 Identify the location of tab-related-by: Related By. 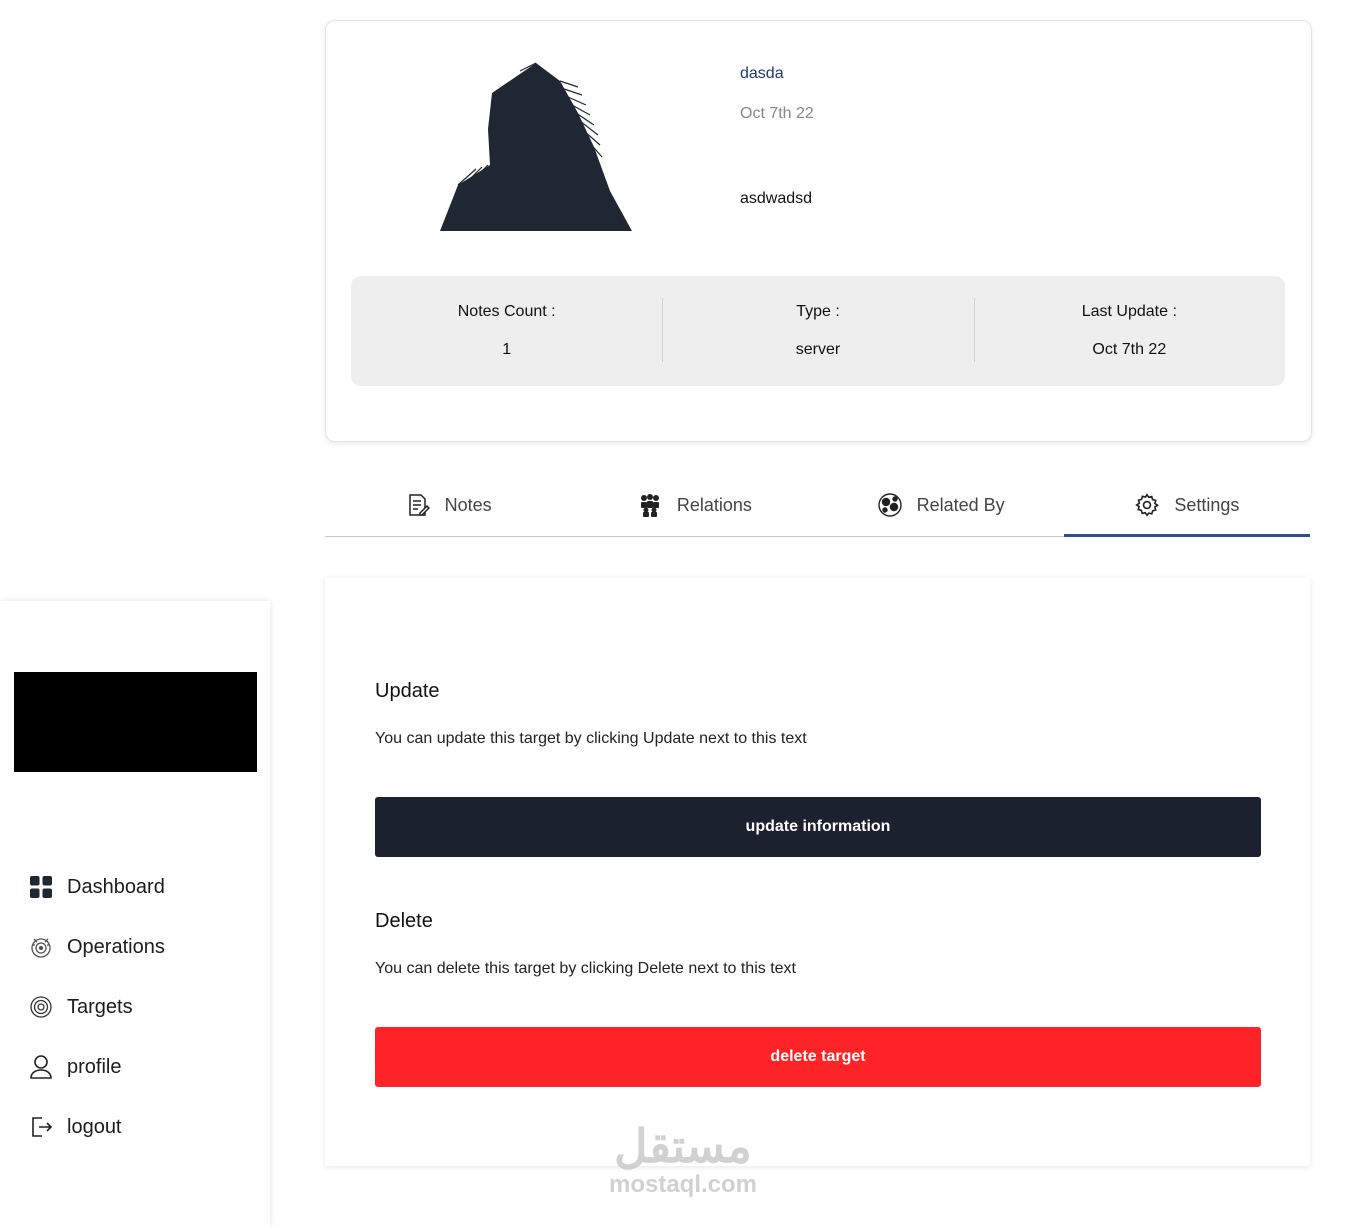
(941, 505).